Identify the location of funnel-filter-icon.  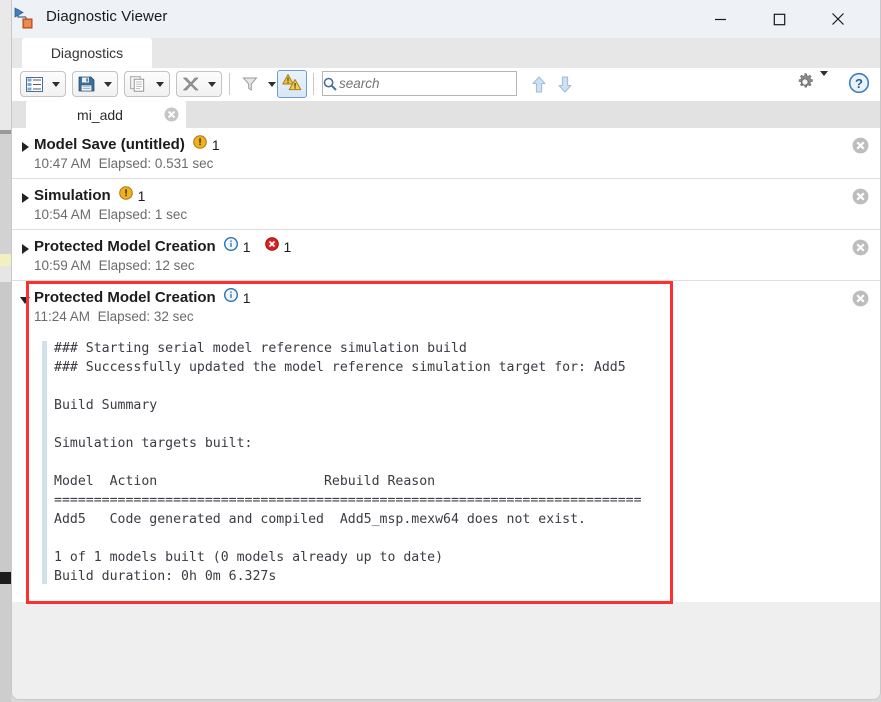
(250, 84).